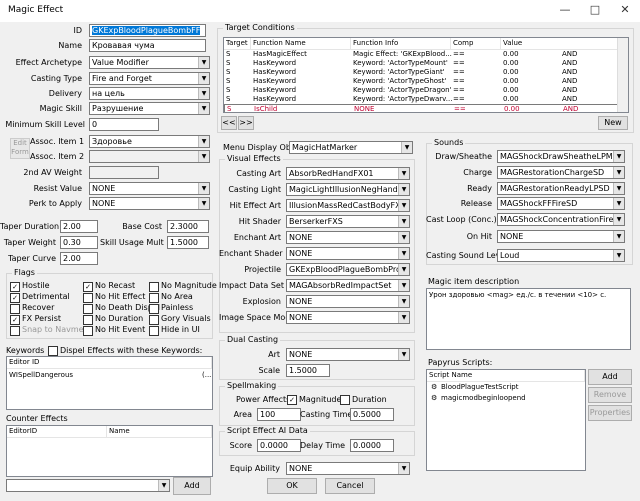  I want to click on power-affects-label: Power Affects, so click(263, 399).